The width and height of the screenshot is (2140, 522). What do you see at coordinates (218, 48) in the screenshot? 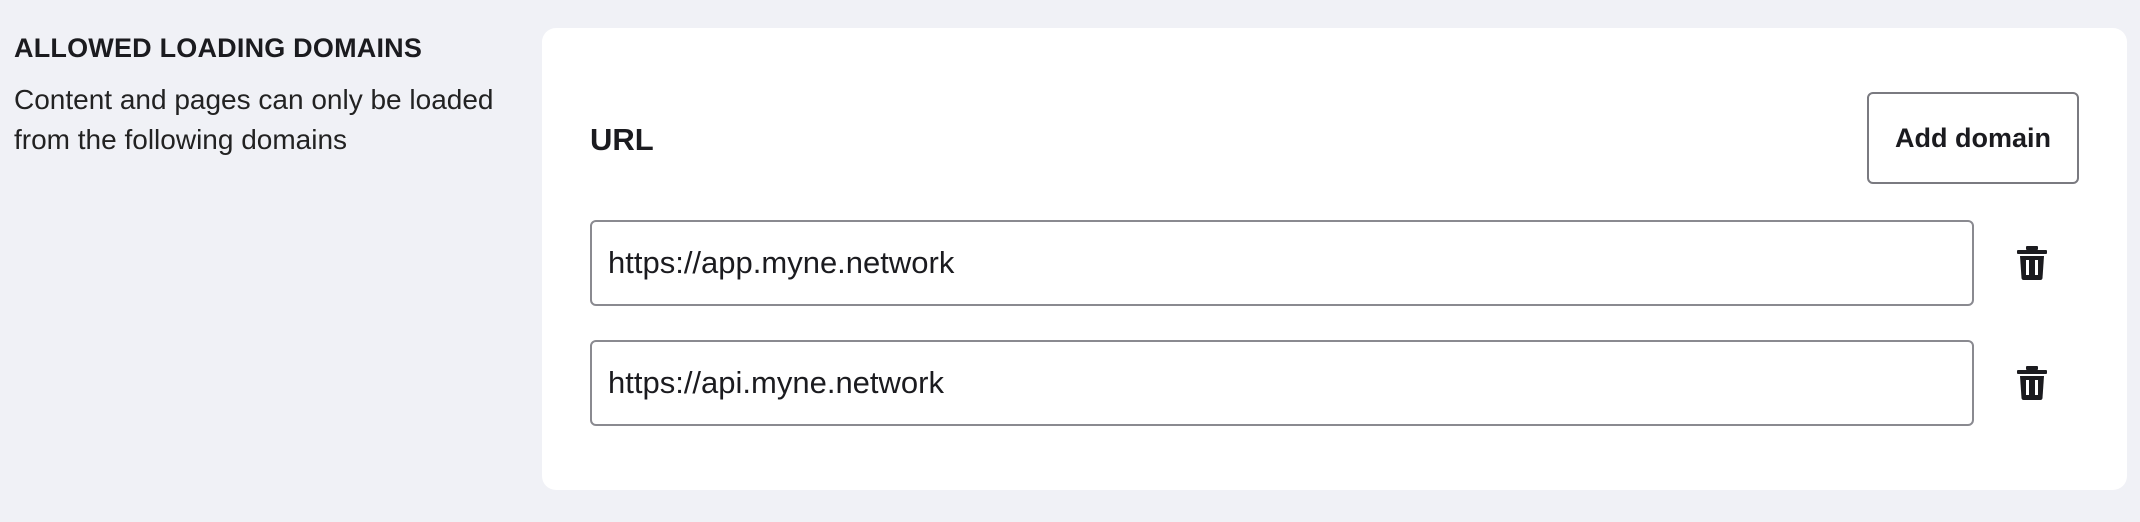
I see `section-title: ALLOWED LOADING DOMAINS` at bounding box center [218, 48].